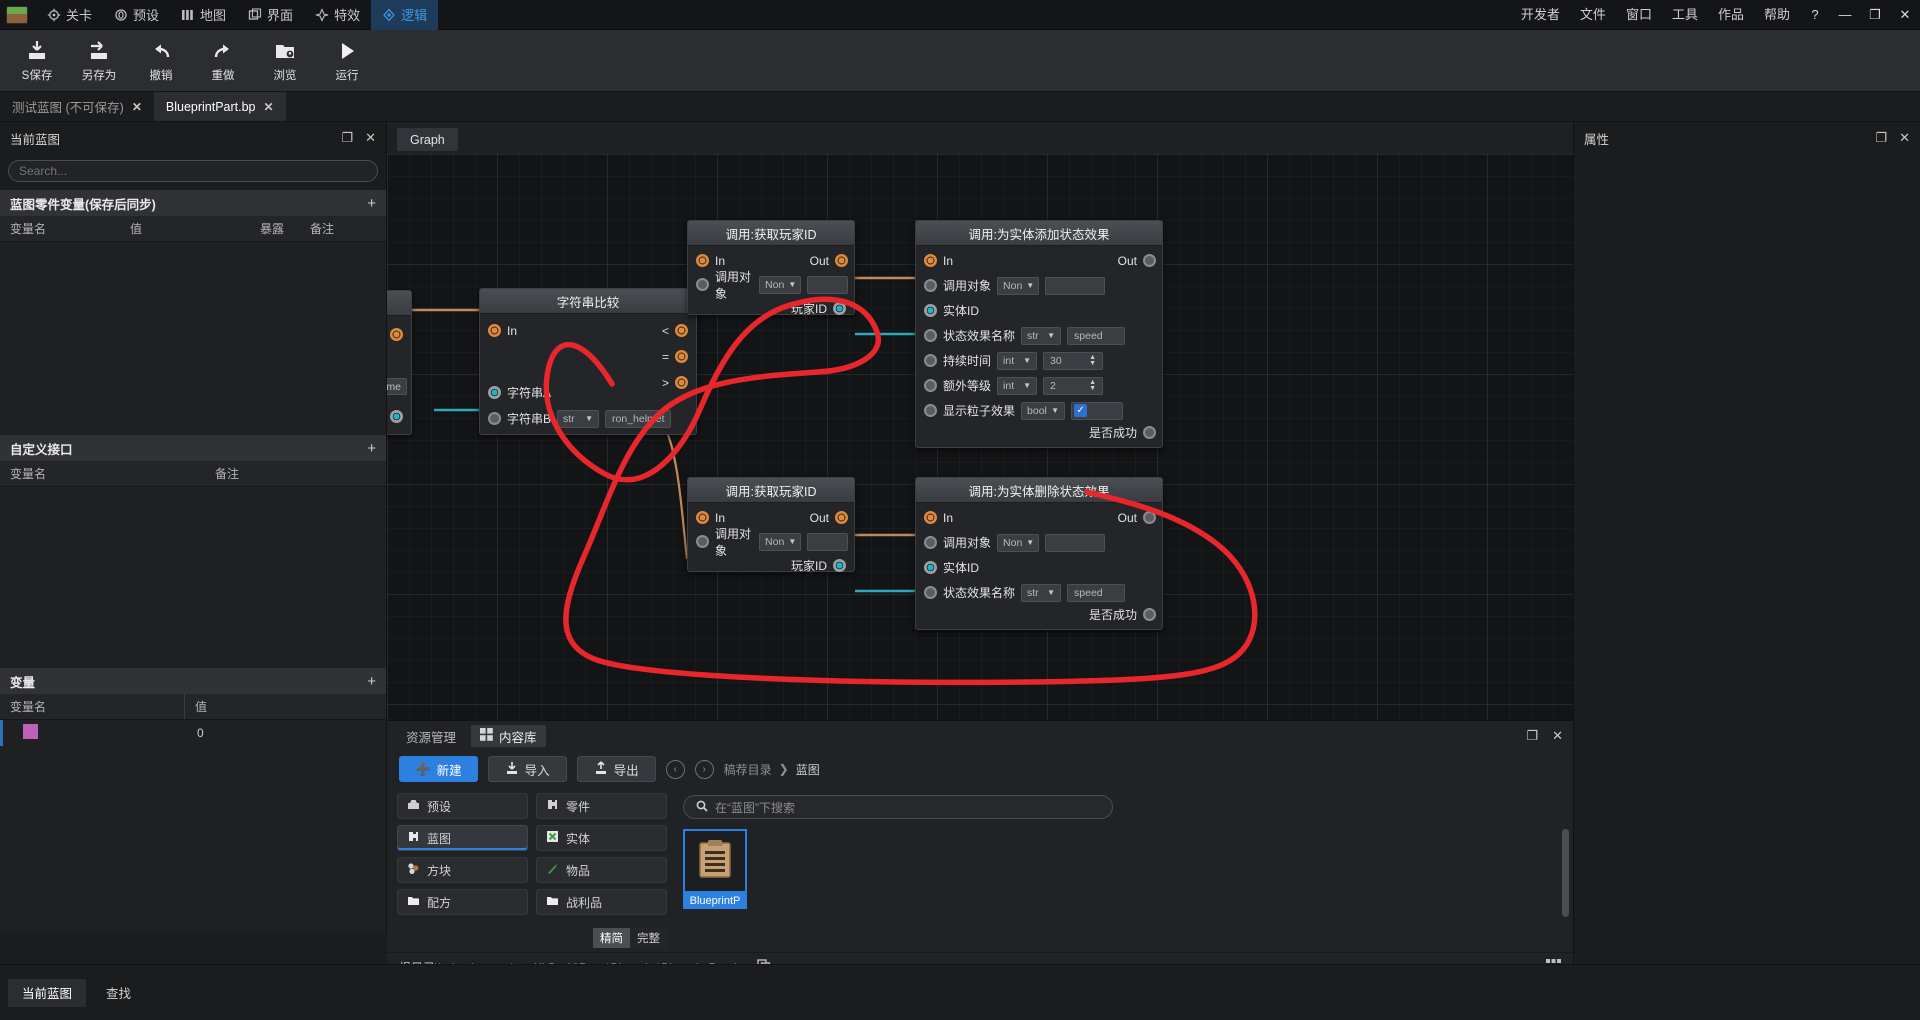 This screenshot has height=1020, width=1920. Describe the element at coordinates (193, 733) in the screenshot. I see `variable-row: 0` at that location.